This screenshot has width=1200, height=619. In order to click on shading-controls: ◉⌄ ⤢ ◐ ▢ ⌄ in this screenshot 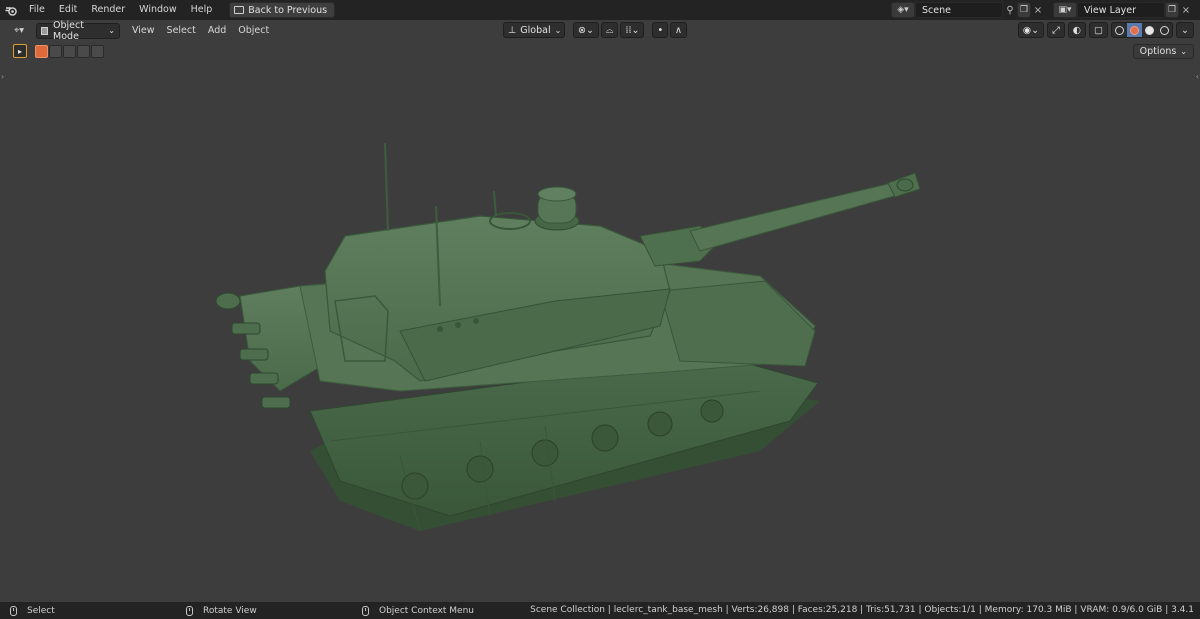, I will do `click(1105, 30)`.